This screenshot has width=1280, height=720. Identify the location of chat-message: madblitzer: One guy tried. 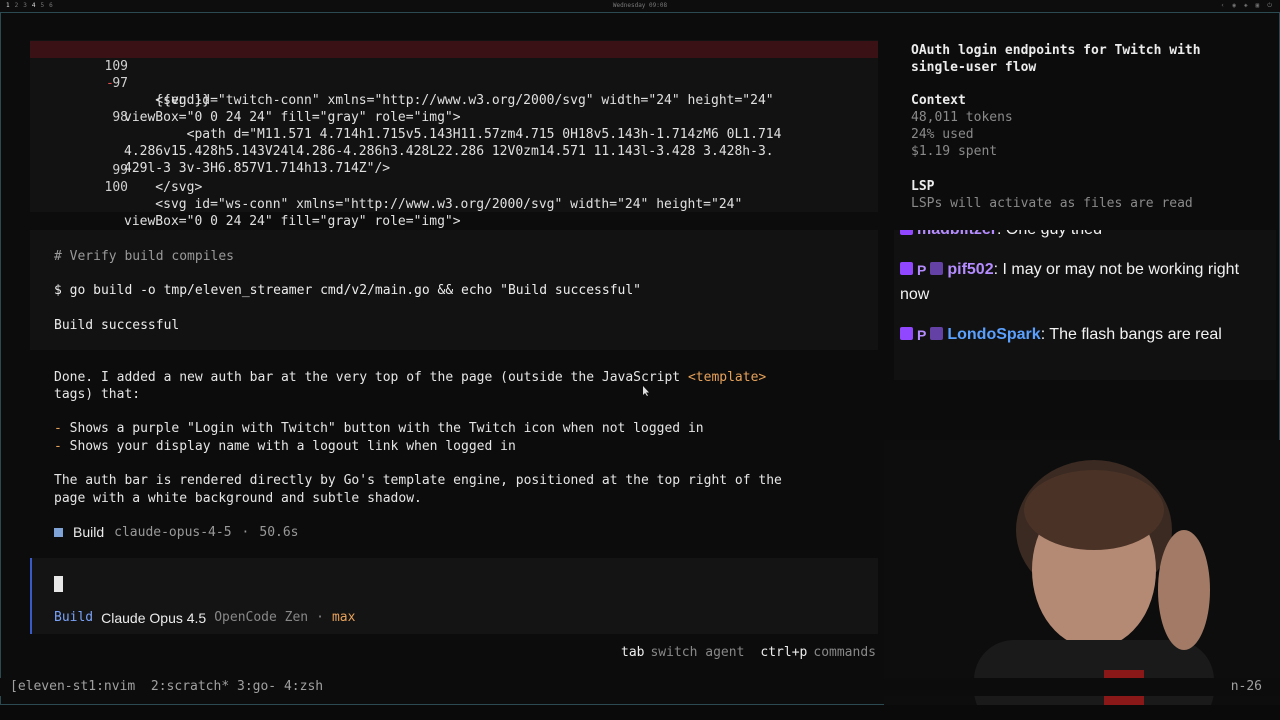
(1085, 236).